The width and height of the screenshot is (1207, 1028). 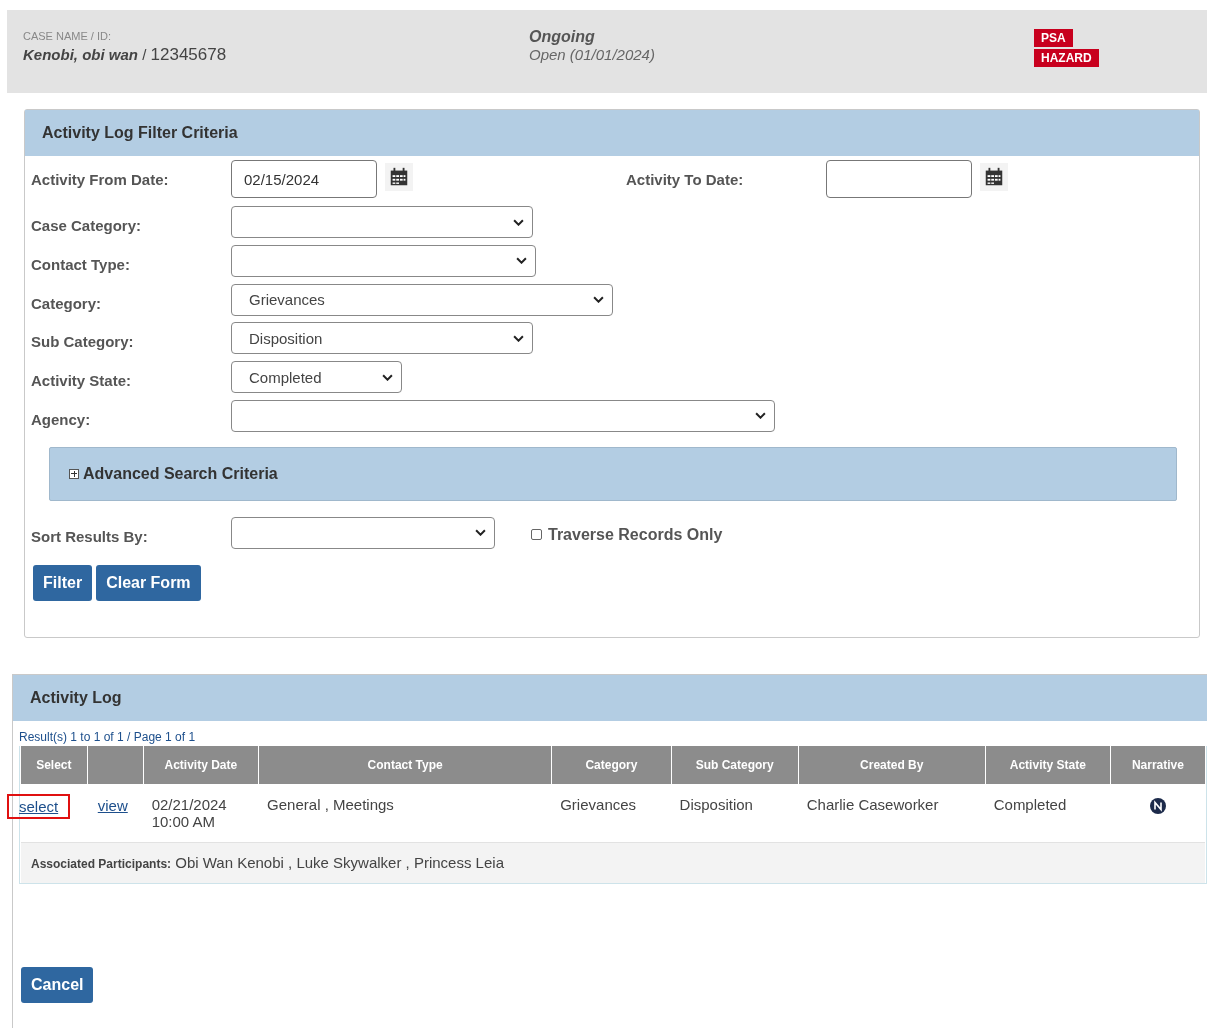 What do you see at coordinates (201, 765) in the screenshot?
I see `column-header: Activity Date` at bounding box center [201, 765].